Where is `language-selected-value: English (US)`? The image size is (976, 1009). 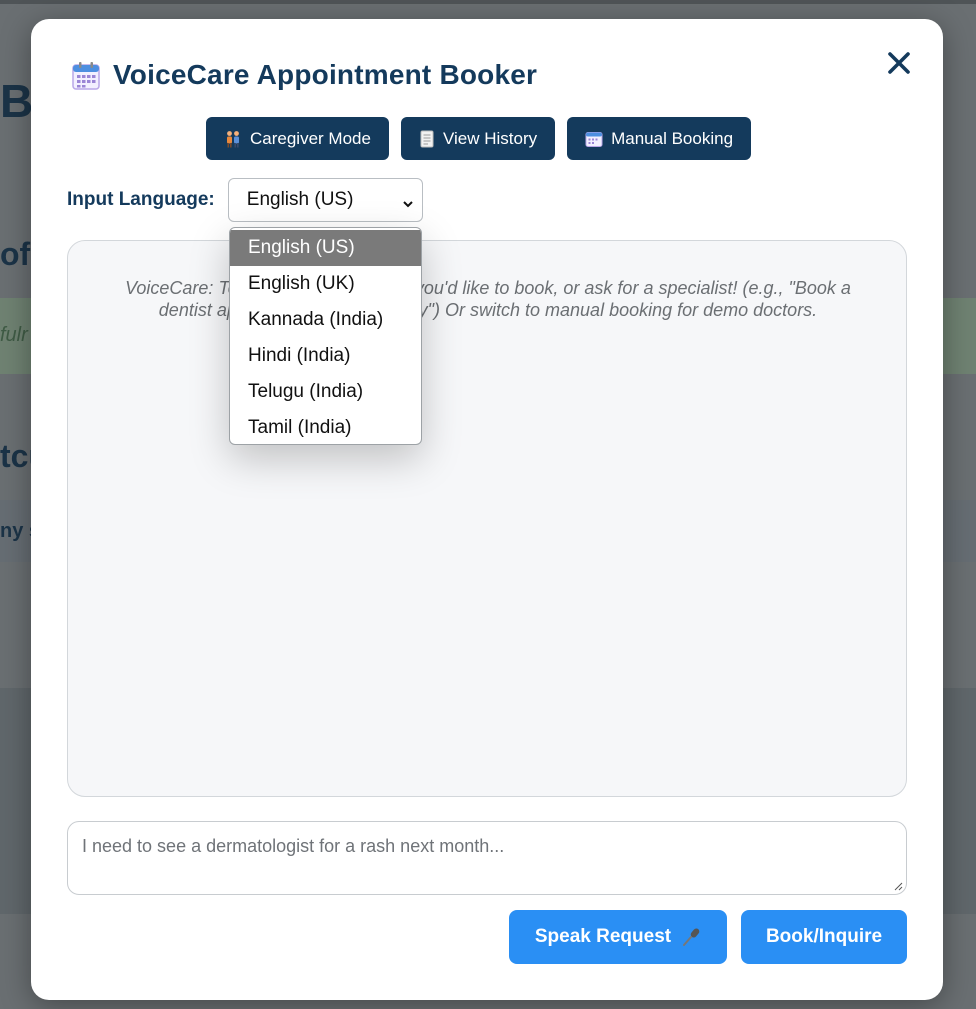 language-selected-value: English (US) is located at coordinates (300, 199).